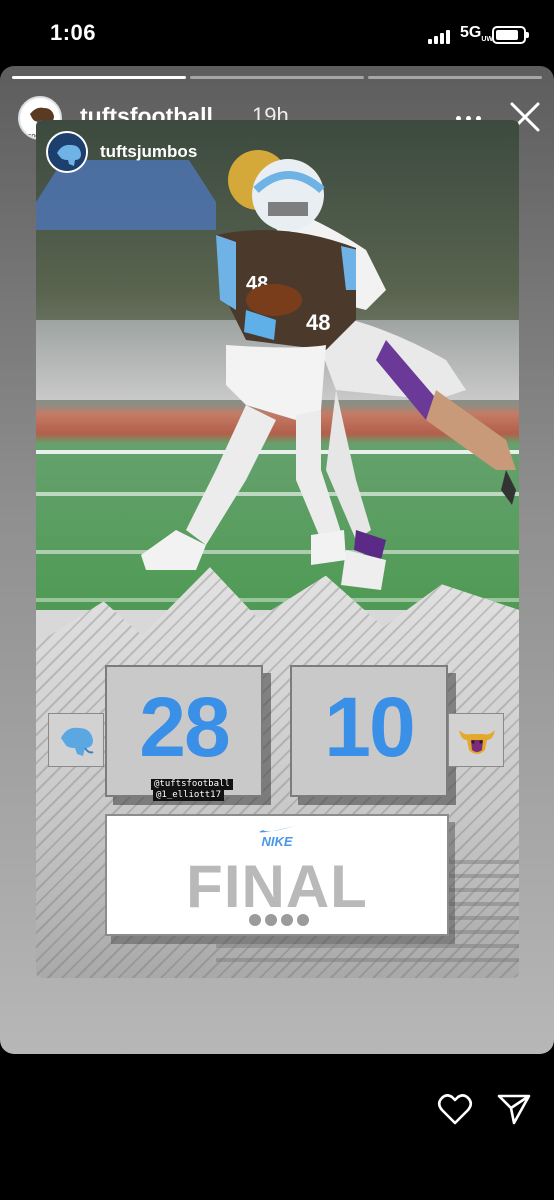 The height and width of the screenshot is (1200, 554). I want to click on final-panel: NIKE FINAL, so click(277, 875).